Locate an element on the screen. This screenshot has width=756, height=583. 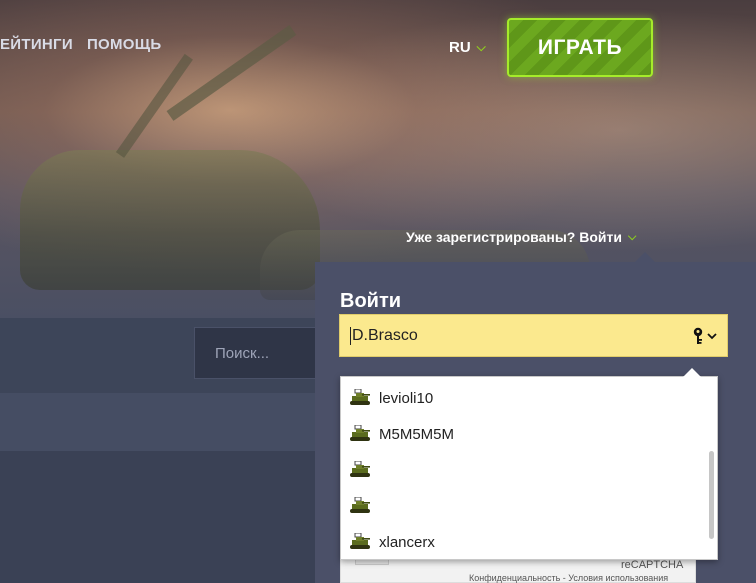
top-nav: ЕЙТИНГИ ПОМОЩЬ is located at coordinates (80, 48).